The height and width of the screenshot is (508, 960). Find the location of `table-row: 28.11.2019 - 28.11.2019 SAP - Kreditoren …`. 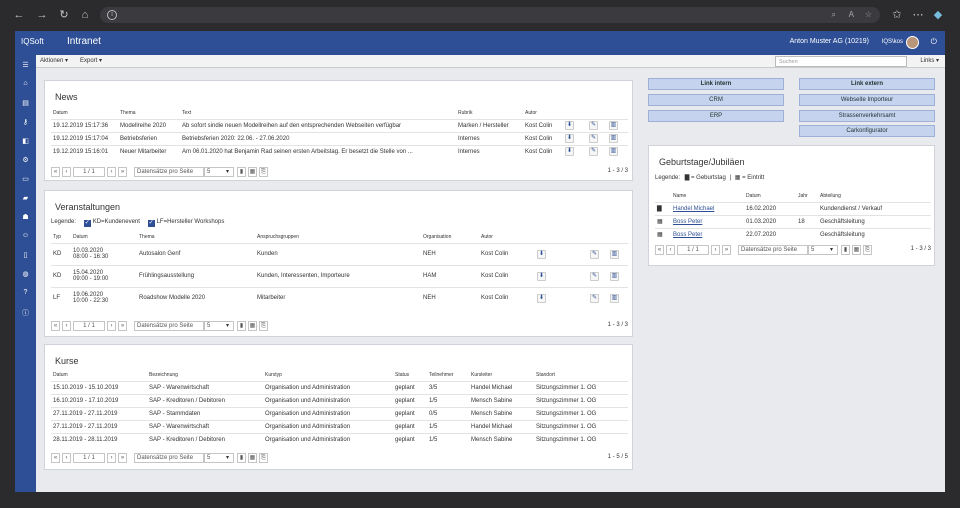

table-row: 28.11.2019 - 28.11.2019 SAP - Kreditoren … is located at coordinates (339, 439).